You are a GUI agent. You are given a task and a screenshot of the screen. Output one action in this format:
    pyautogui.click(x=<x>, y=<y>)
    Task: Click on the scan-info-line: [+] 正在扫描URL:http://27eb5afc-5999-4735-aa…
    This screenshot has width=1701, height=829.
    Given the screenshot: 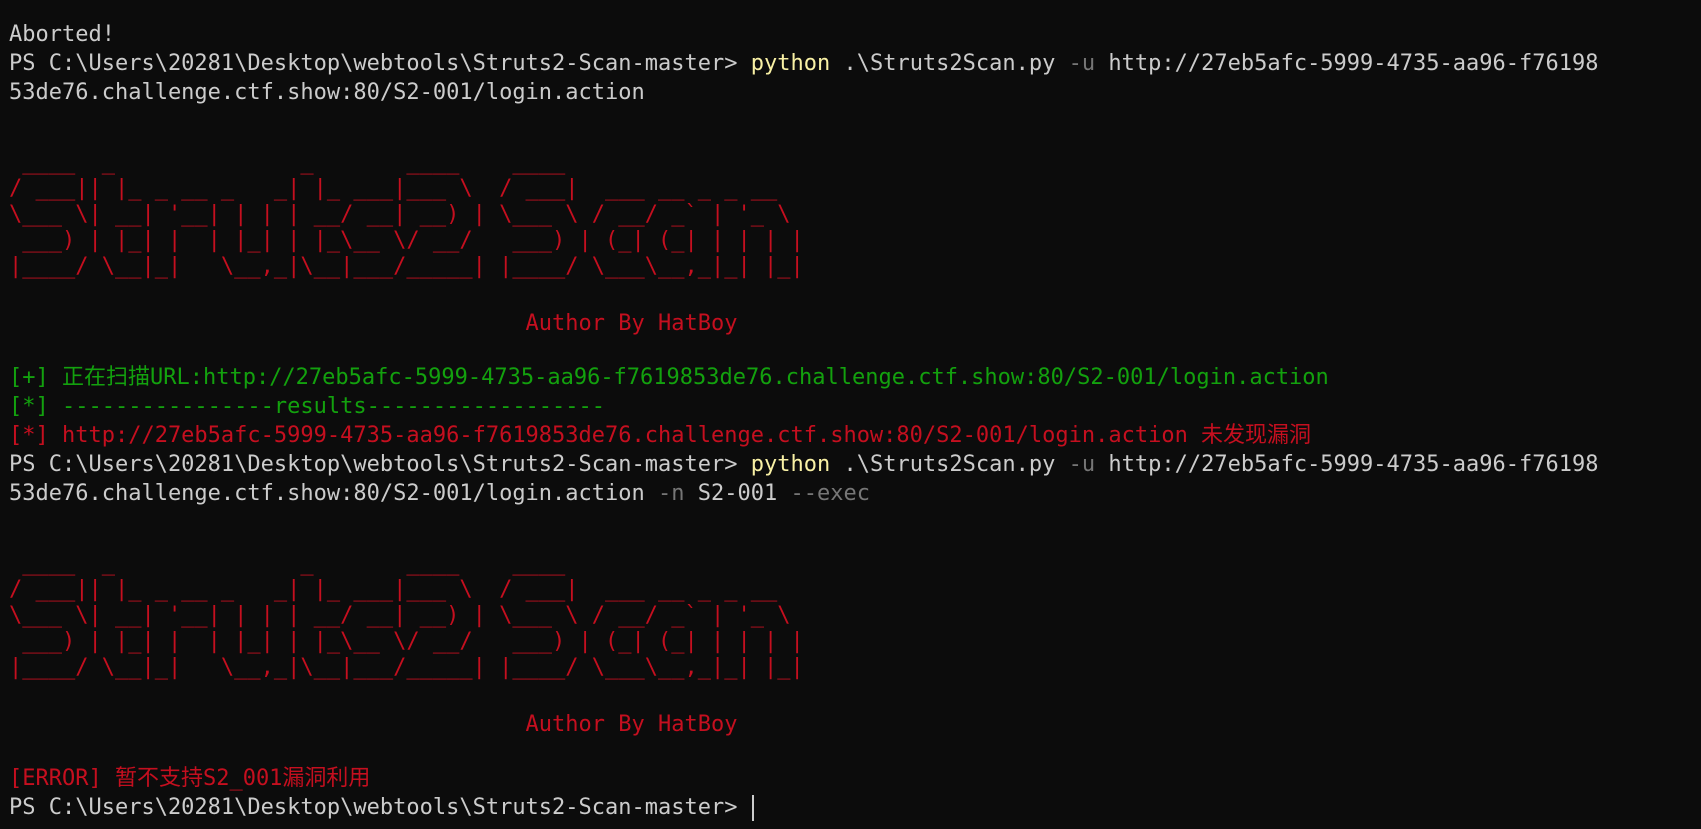 What is the action you would take?
    pyautogui.click(x=669, y=377)
    